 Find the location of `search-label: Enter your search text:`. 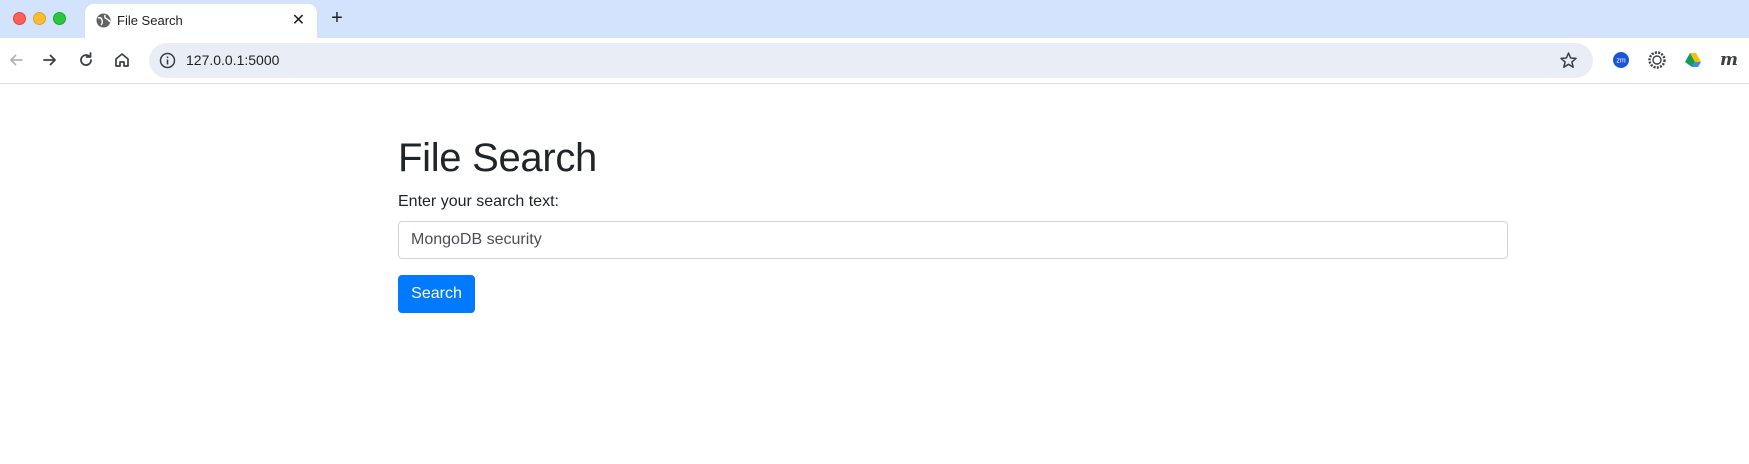

search-label: Enter your search text: is located at coordinates (478, 201).